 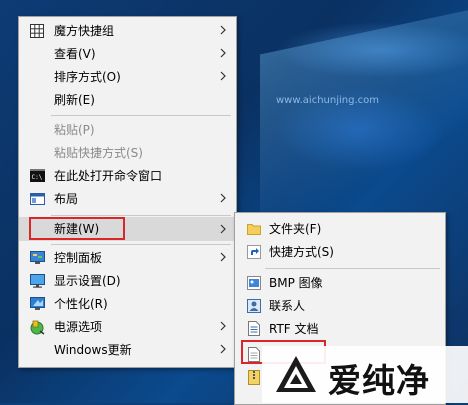 I want to click on svg-text: C:\, so click(x=37, y=177).